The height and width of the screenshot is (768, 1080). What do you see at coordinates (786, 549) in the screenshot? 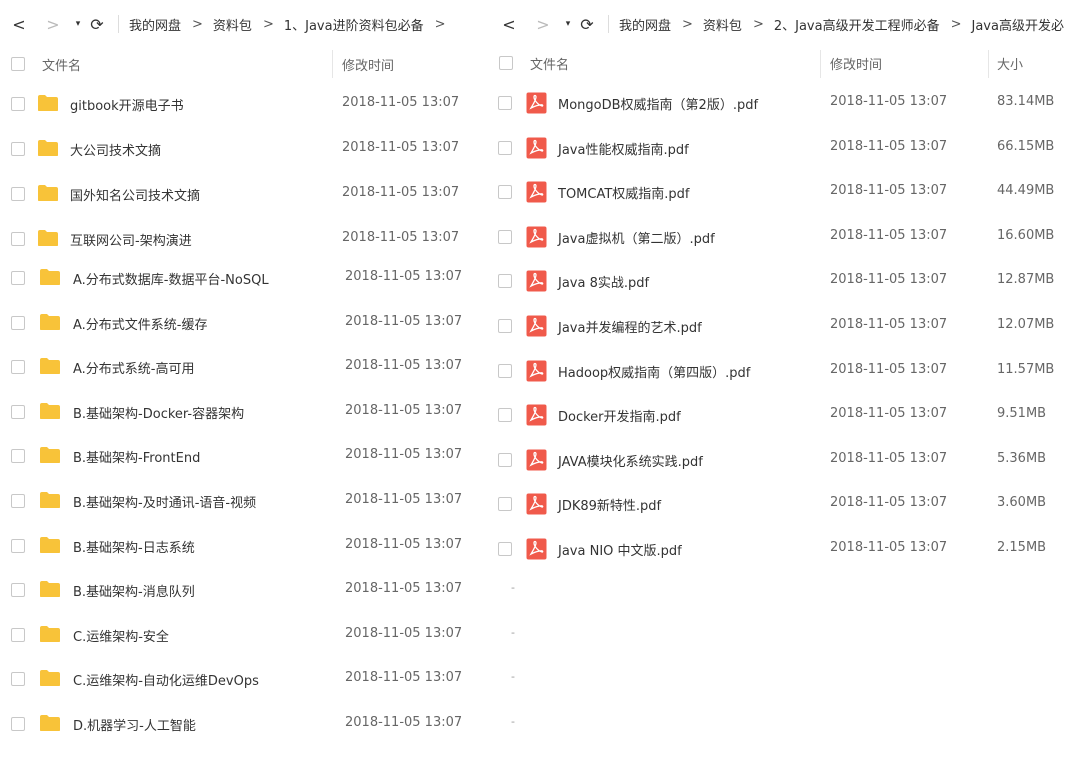
I see `list-item: Java NIO 中文版.pdf 2018-11-05 13:07 2.15MB` at bounding box center [786, 549].